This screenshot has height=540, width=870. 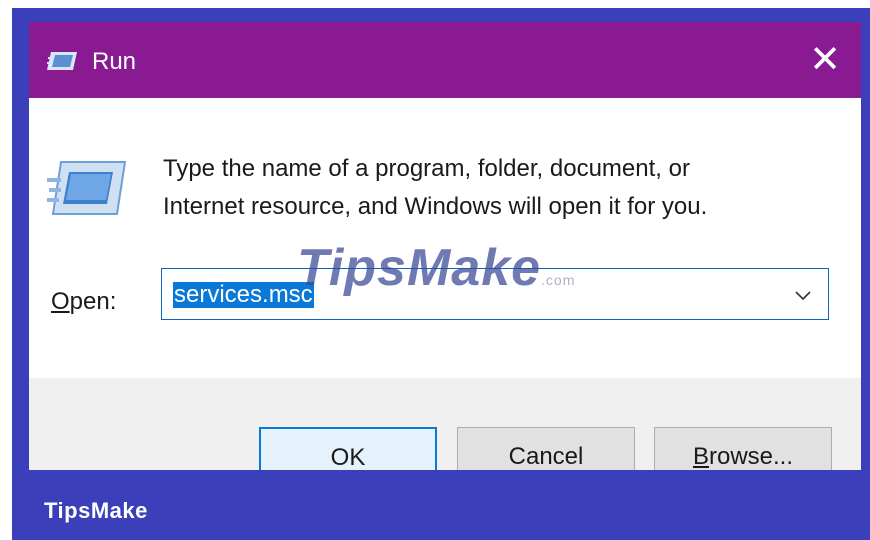 I want to click on open-label-accelerator: O, so click(x=60, y=301).